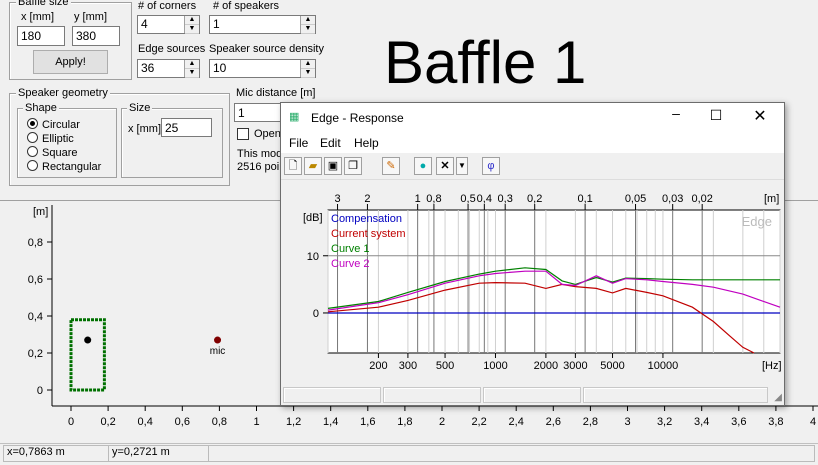 This screenshot has height=465, width=818. What do you see at coordinates (293, 166) in the screenshot?
I see `new-icon: 🗋` at bounding box center [293, 166].